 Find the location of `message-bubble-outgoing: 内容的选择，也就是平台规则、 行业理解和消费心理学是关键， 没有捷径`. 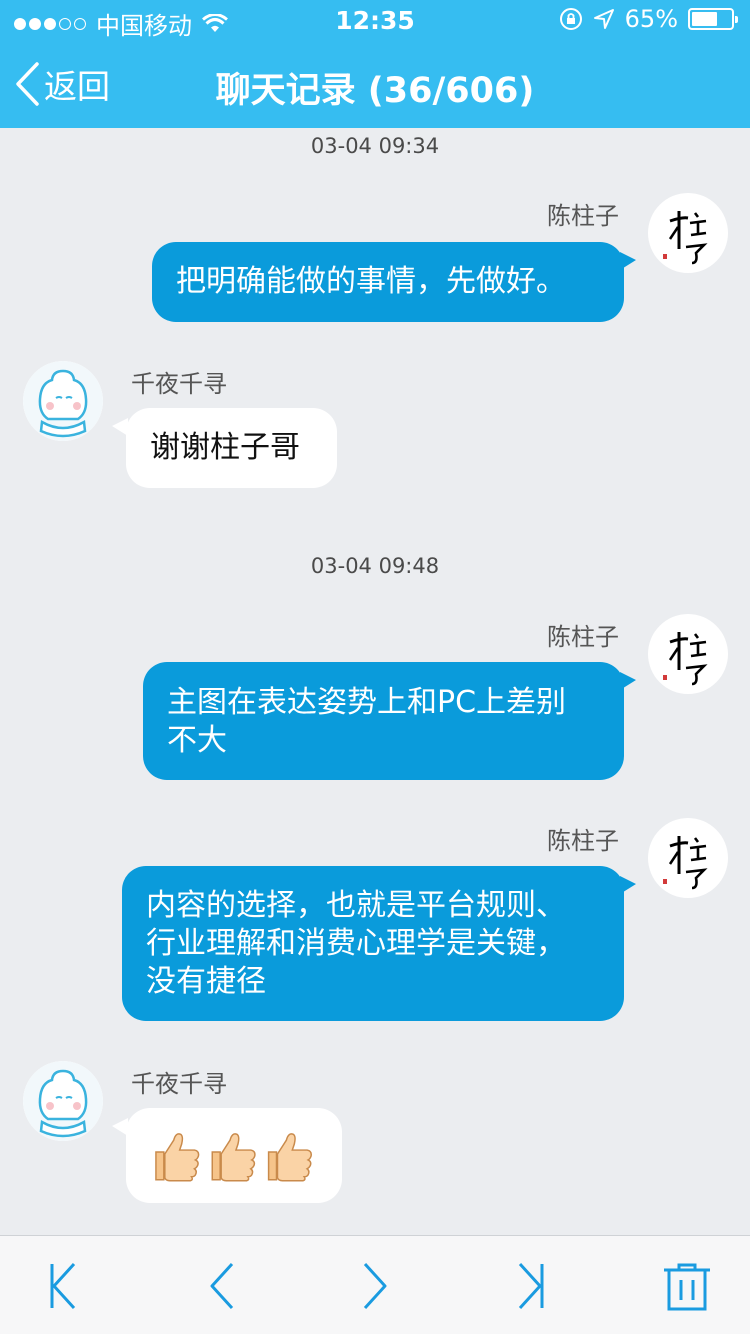

message-bubble-outgoing: 内容的选择，也就是平台规则、 行业理解和消费心理学是关键， 没有捷径 is located at coordinates (373, 943).